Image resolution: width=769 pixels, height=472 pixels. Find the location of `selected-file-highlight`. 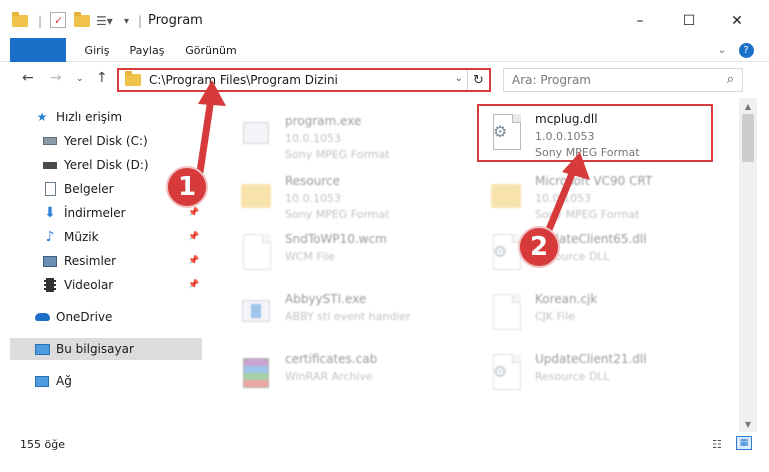

selected-file-highlight is located at coordinates (595, 133).